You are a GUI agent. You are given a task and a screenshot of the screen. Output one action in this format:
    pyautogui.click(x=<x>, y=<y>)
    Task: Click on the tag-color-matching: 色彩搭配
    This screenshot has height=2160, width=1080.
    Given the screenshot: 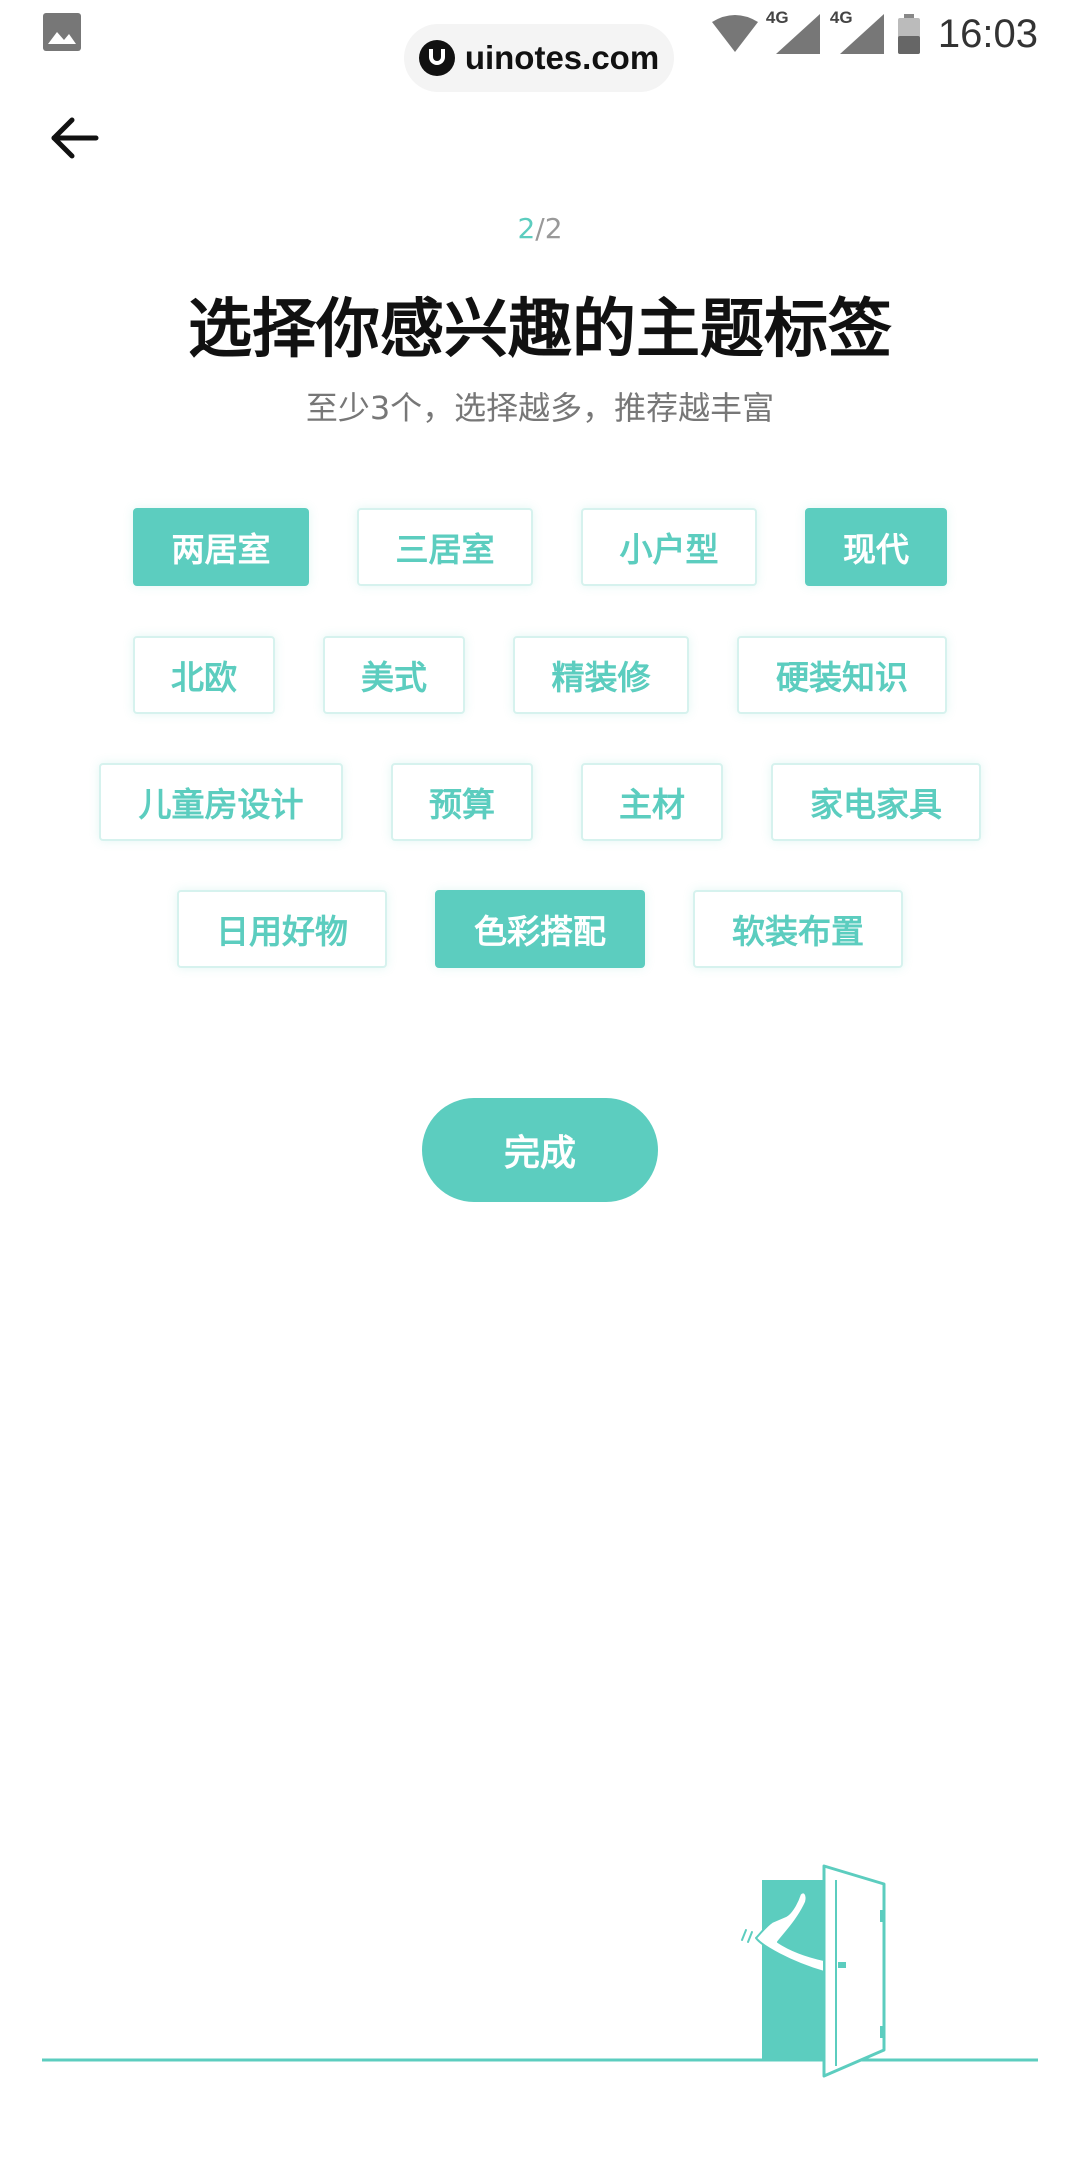 What is the action you would take?
    pyautogui.click(x=540, y=929)
    